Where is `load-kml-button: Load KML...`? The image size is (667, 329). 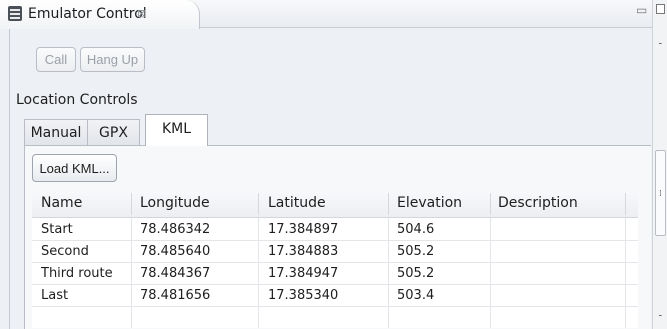
load-kml-button: Load KML... is located at coordinates (74, 168).